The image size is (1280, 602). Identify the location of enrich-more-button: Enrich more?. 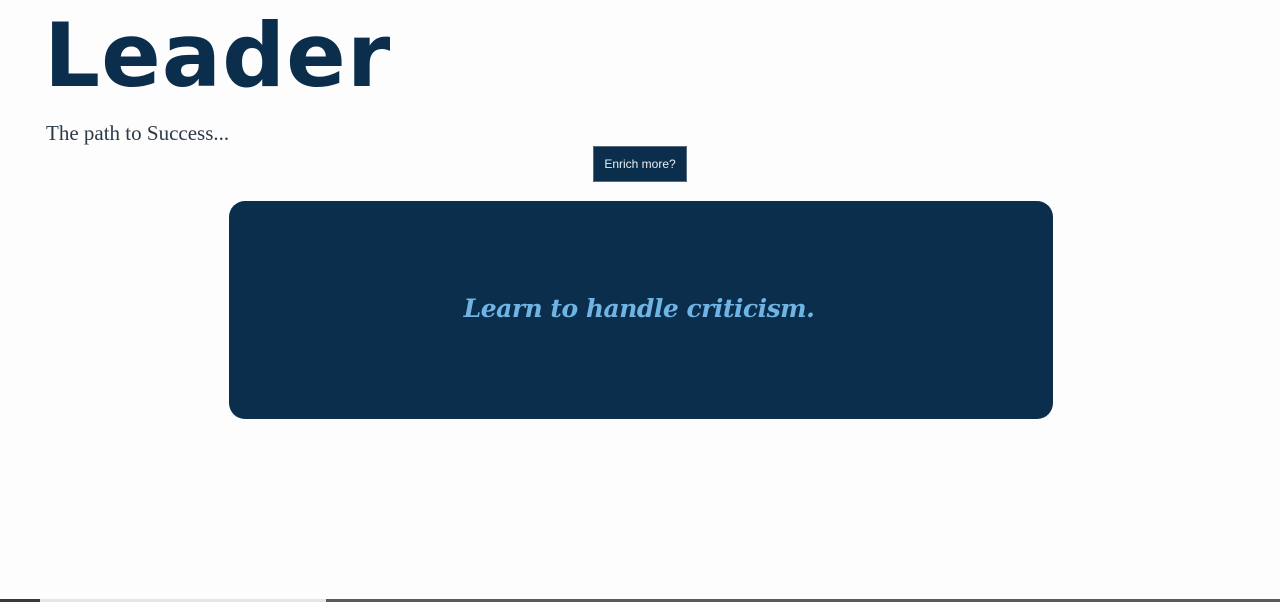
(640, 164).